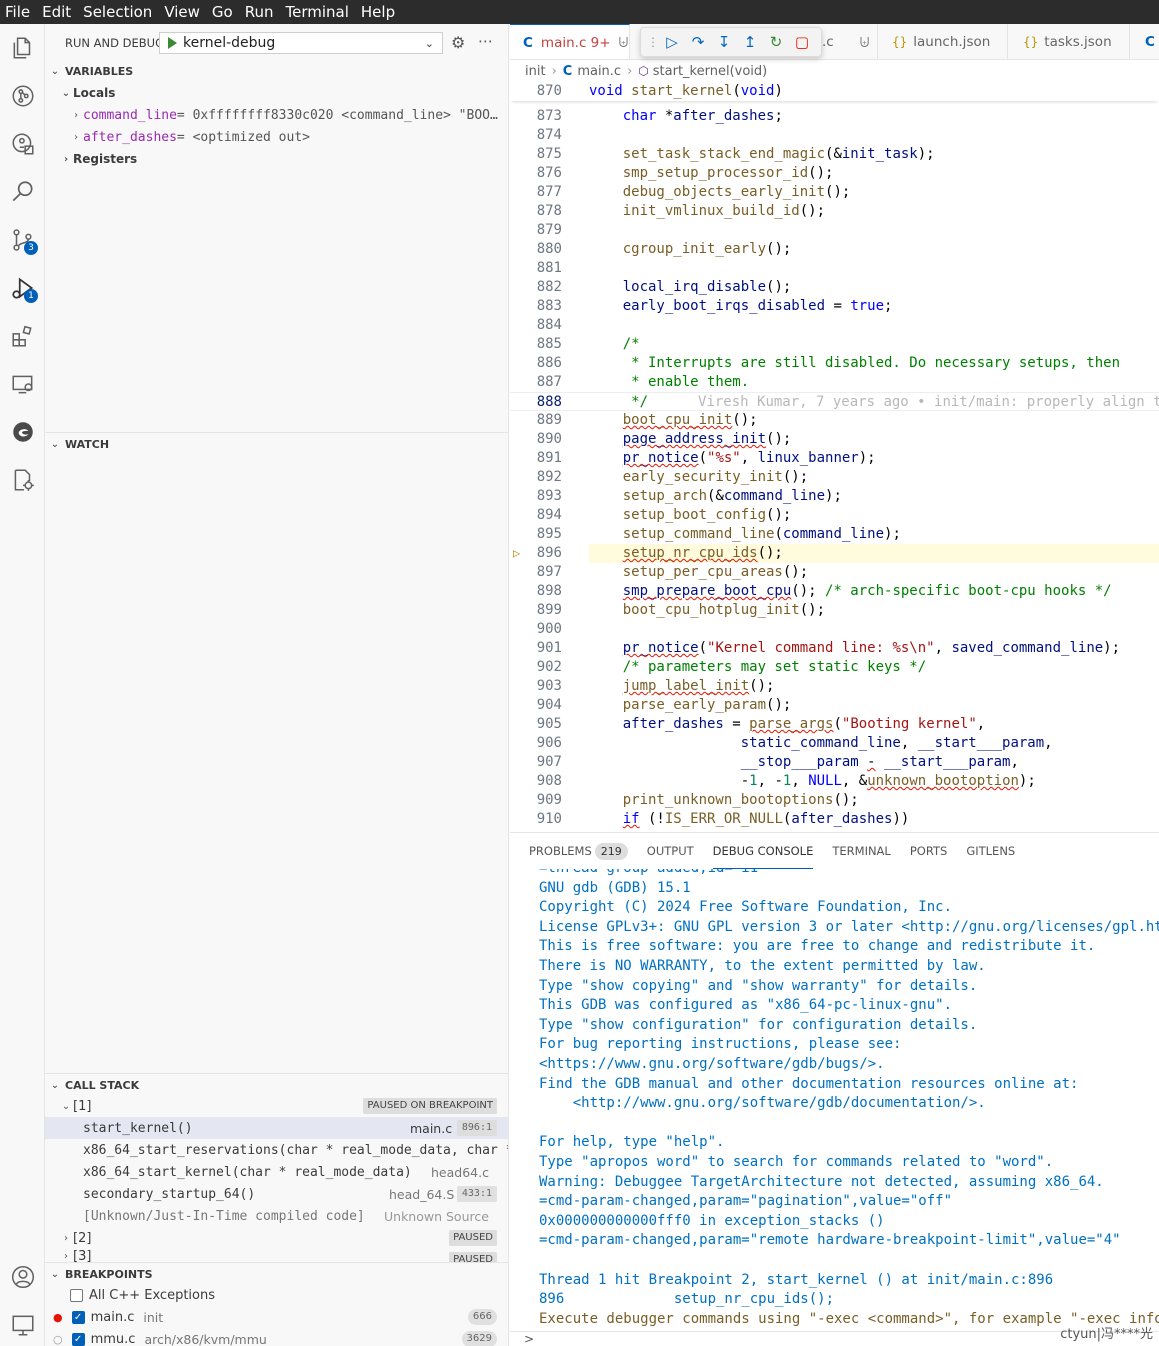 The image size is (1159, 1346). What do you see at coordinates (276, 444) in the screenshot?
I see `watch-header: ⌄ WATCH` at bounding box center [276, 444].